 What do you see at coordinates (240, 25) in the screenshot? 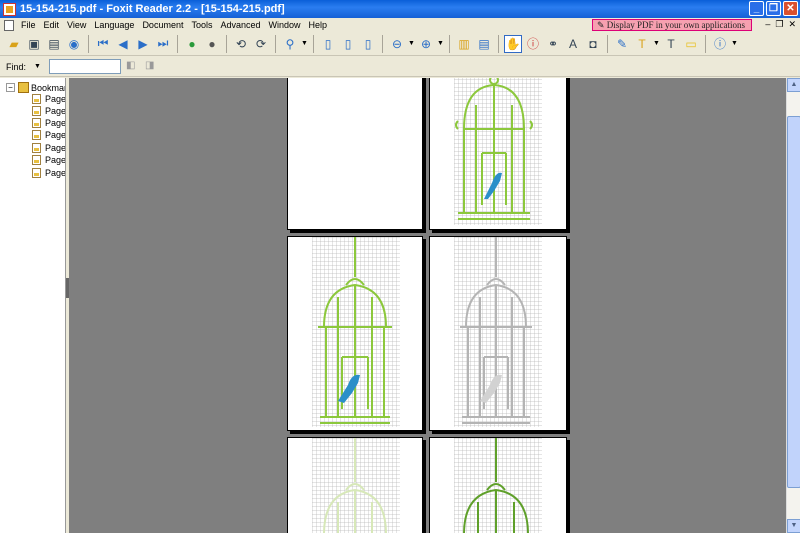
I see `menu-advanced: Advanced` at bounding box center [240, 25].